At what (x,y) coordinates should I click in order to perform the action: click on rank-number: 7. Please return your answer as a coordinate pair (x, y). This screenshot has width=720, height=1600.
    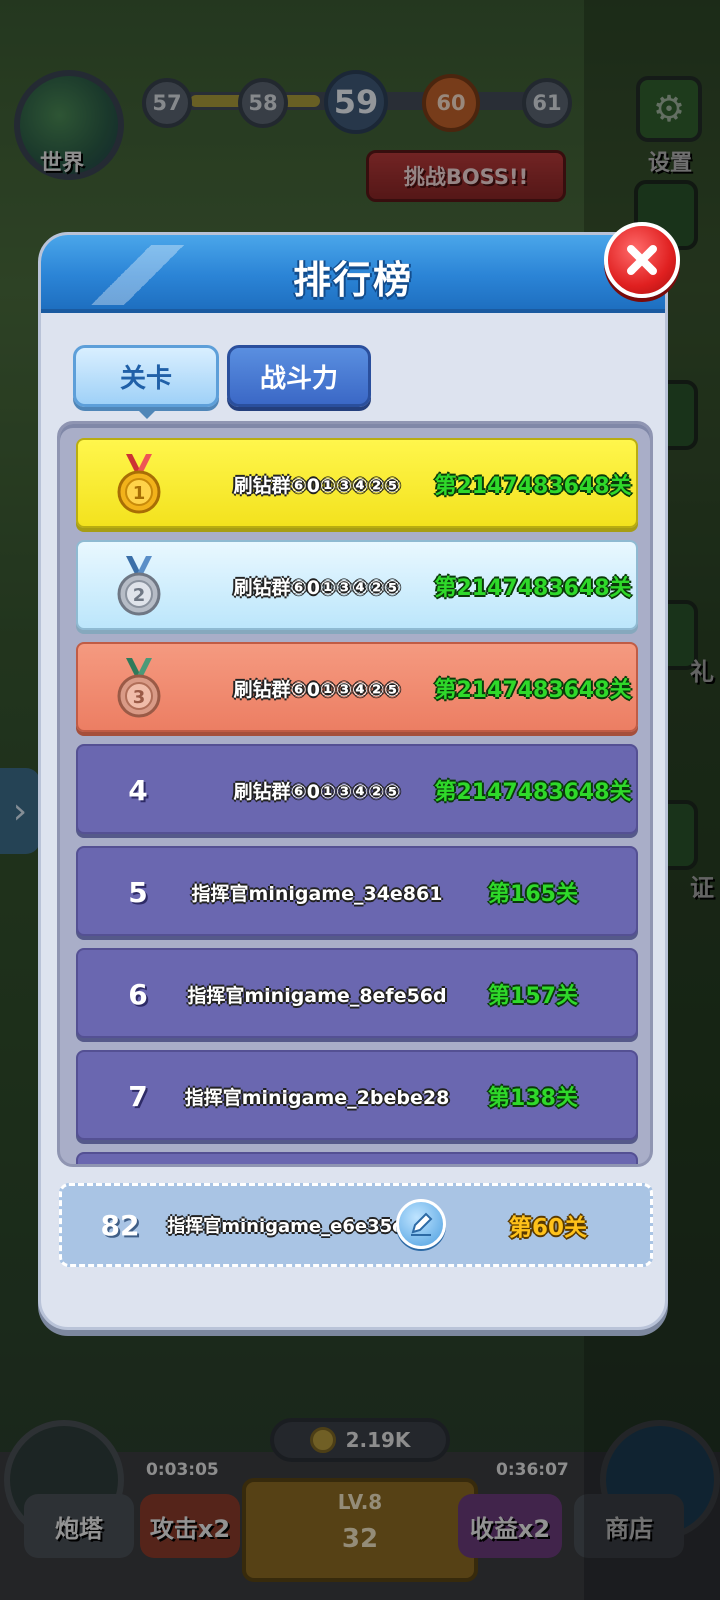
    Looking at the image, I should click on (138, 1096).